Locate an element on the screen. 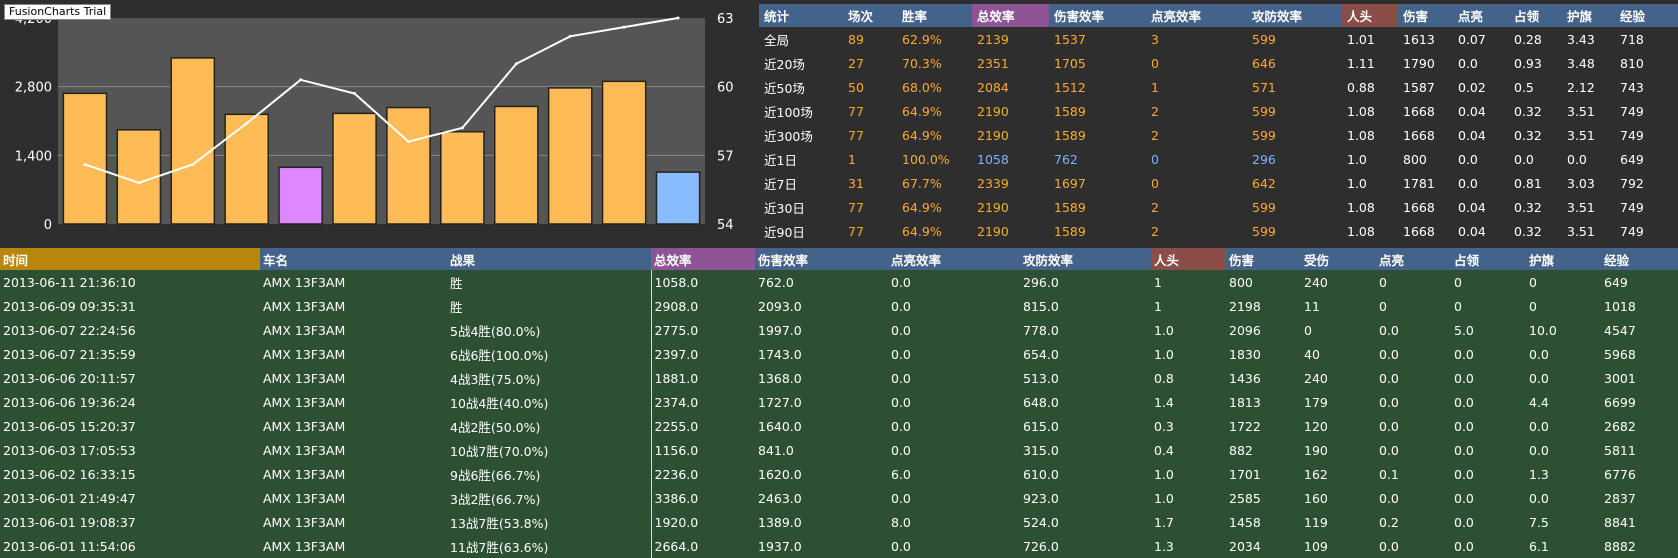  detail-col-header: 点亮 is located at coordinates (1413, 259).